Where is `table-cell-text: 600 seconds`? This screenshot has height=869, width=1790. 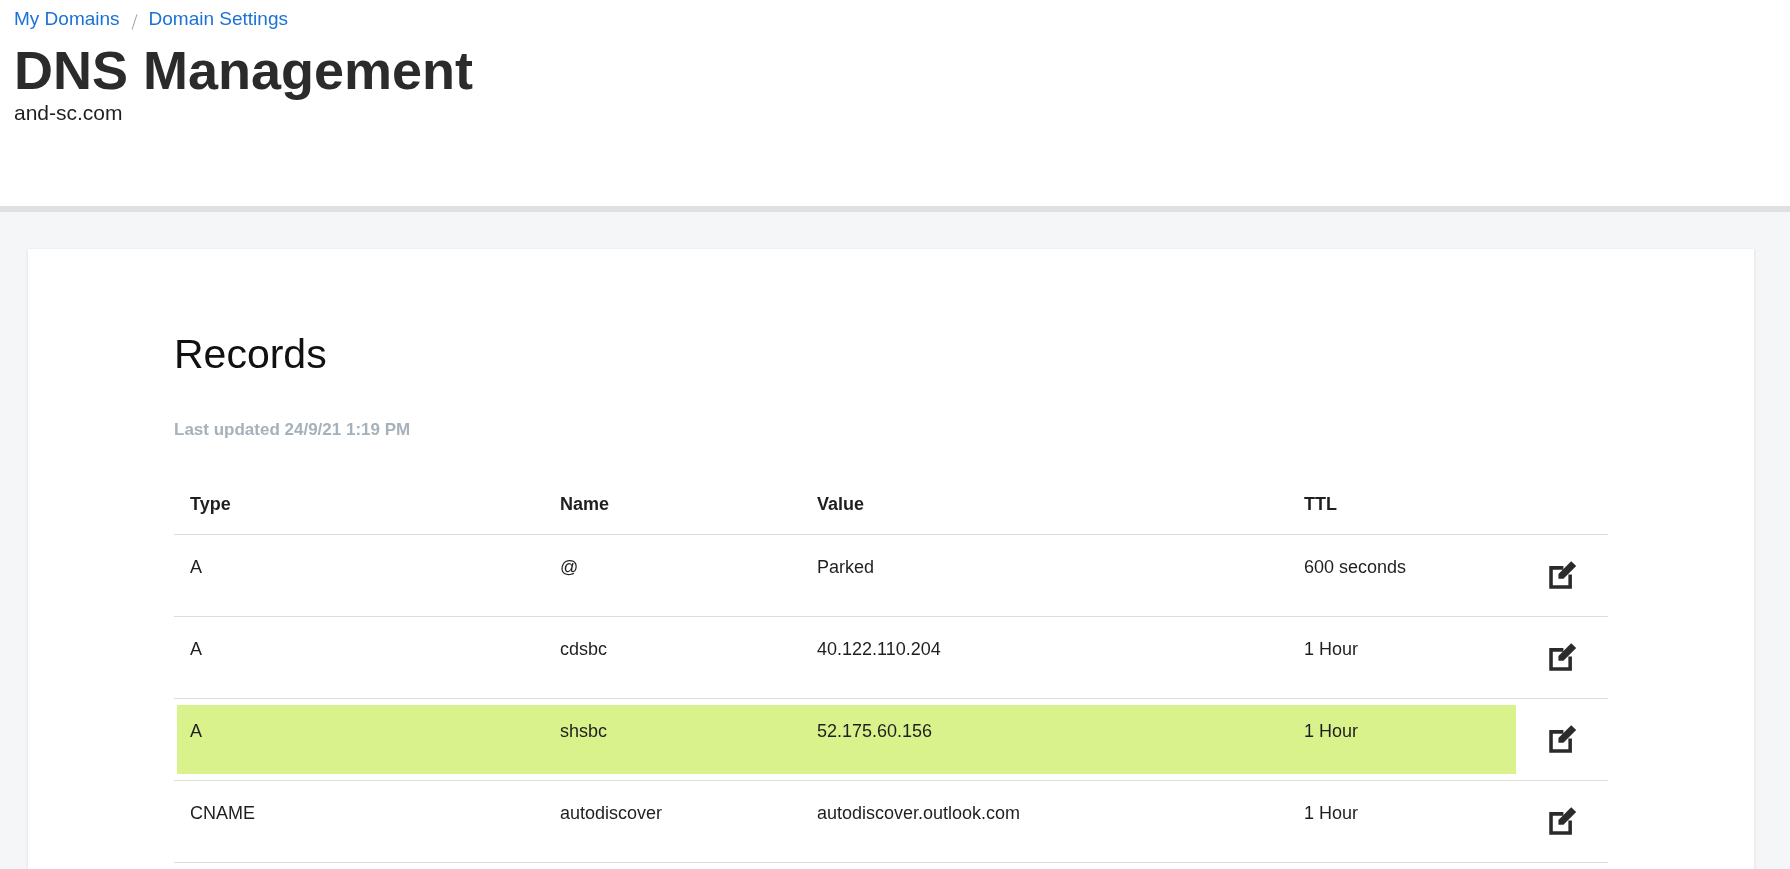 table-cell-text: 600 seconds is located at coordinates (1356, 568).